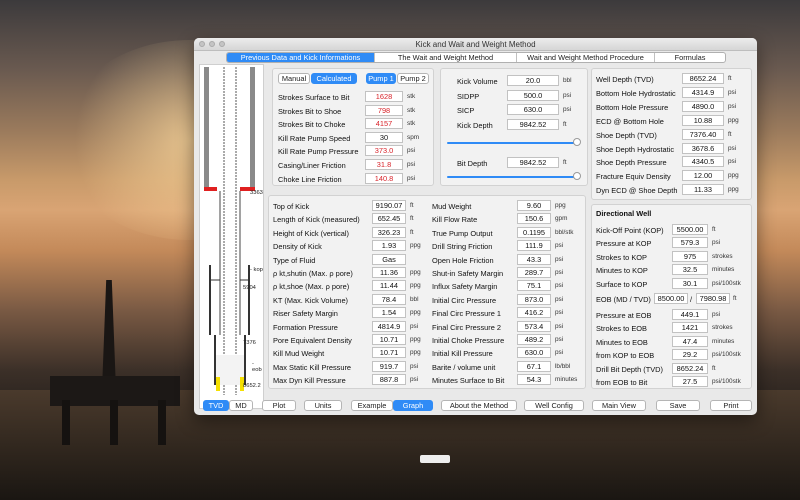 This screenshot has height=500, width=800. What do you see at coordinates (222, 44) in the screenshot?
I see `zoom-window-button` at bounding box center [222, 44].